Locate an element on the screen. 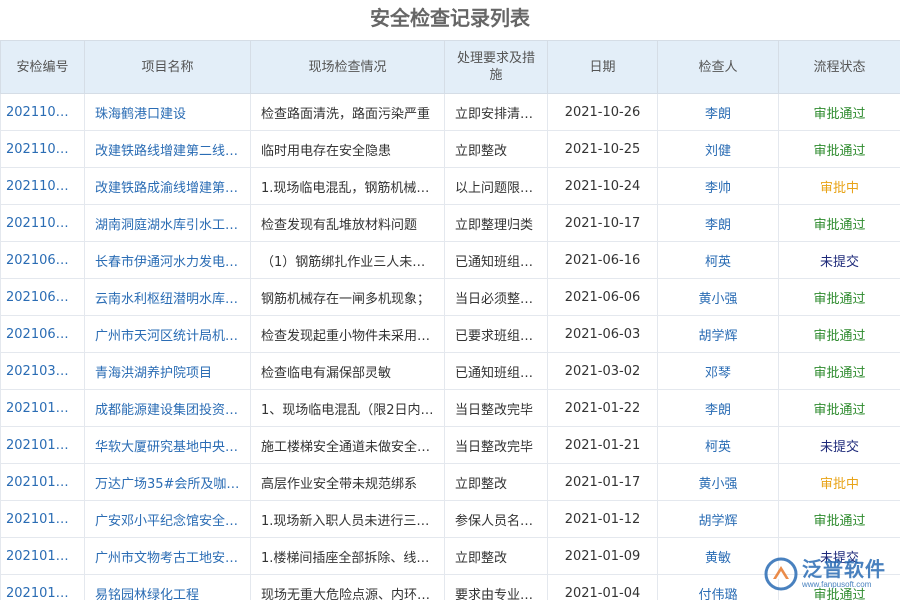  cell-site-check: 检查临电有漏保部灵敏 is located at coordinates (347, 371).